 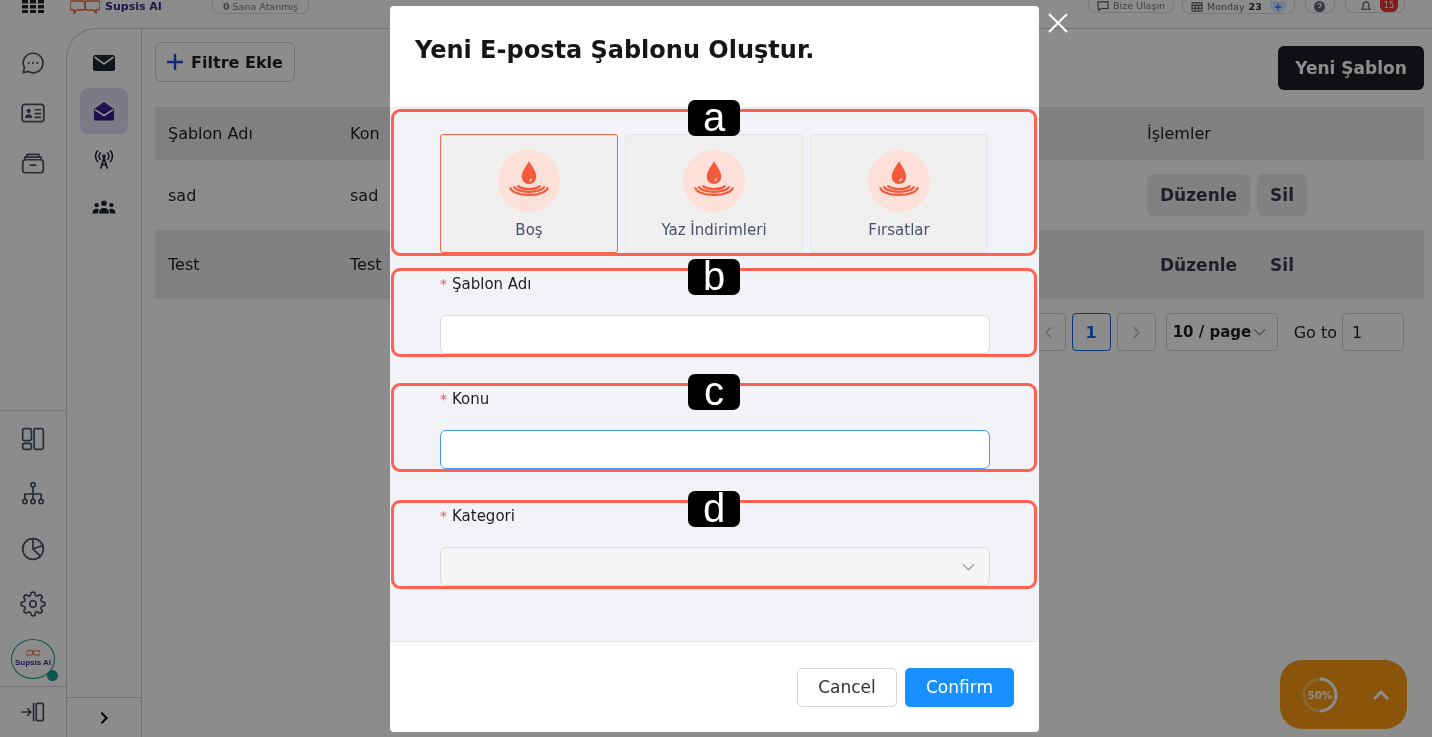 I want to click on notification-badge: 15, so click(x=1388, y=6).